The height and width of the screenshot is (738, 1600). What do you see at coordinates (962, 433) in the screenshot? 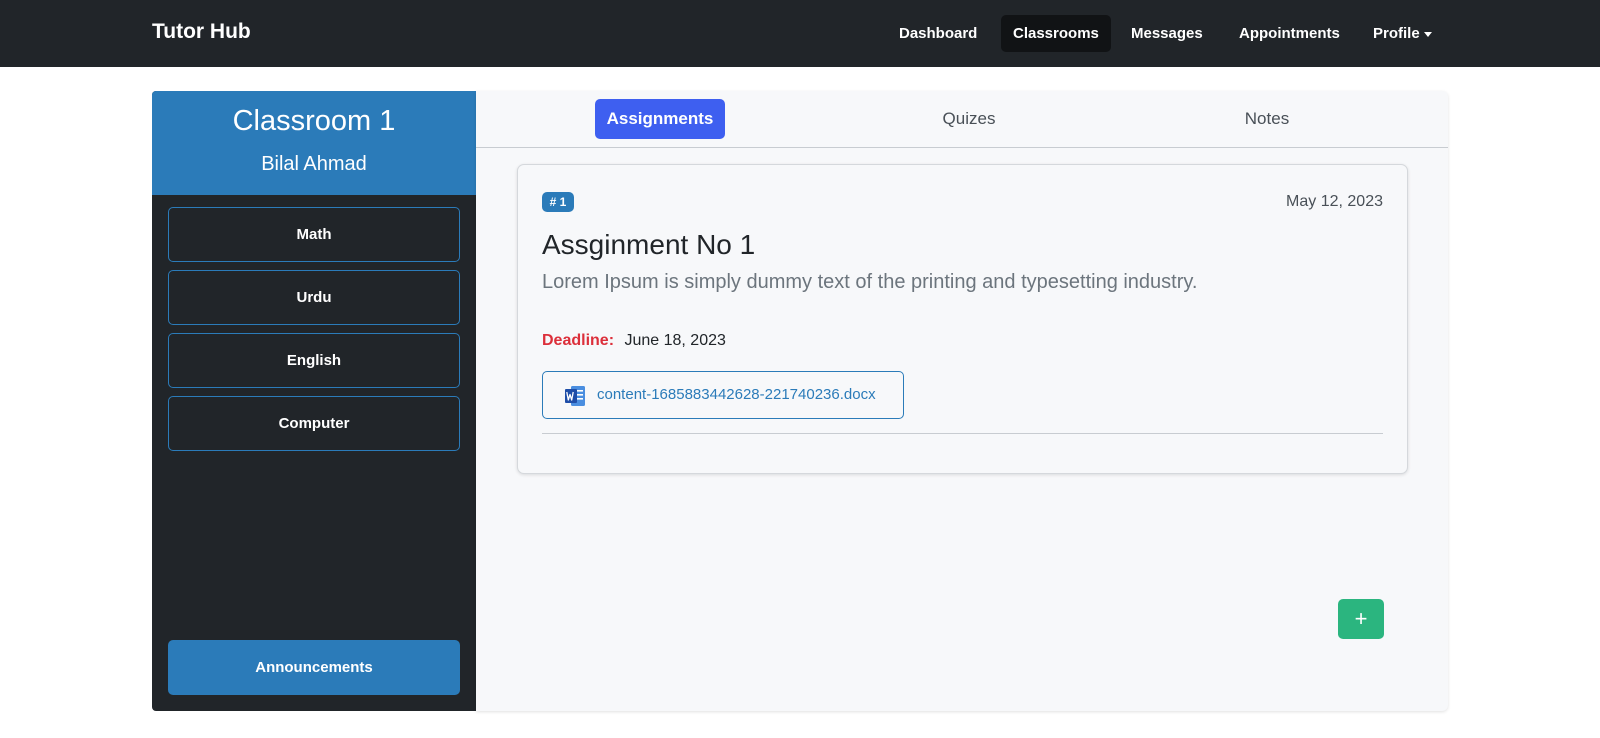
I see `card-divider` at bounding box center [962, 433].